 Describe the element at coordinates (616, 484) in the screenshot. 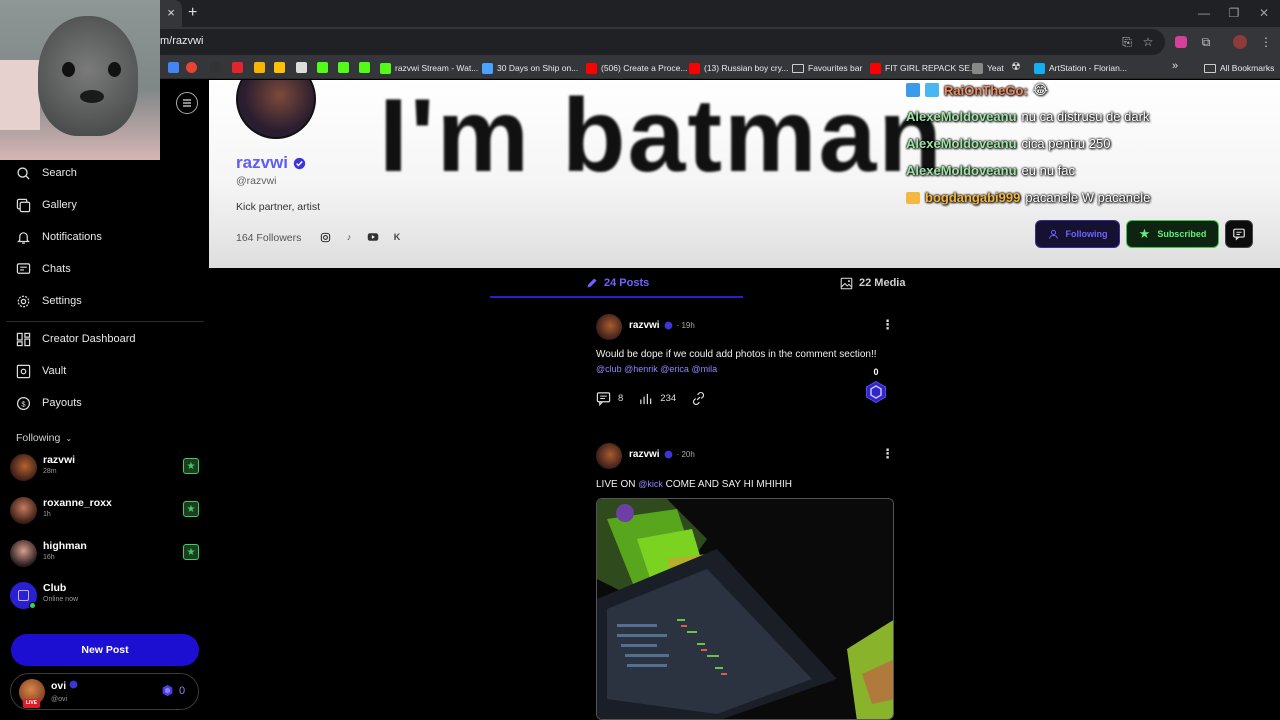

I see `post-text-content: LIVE ON` at that location.